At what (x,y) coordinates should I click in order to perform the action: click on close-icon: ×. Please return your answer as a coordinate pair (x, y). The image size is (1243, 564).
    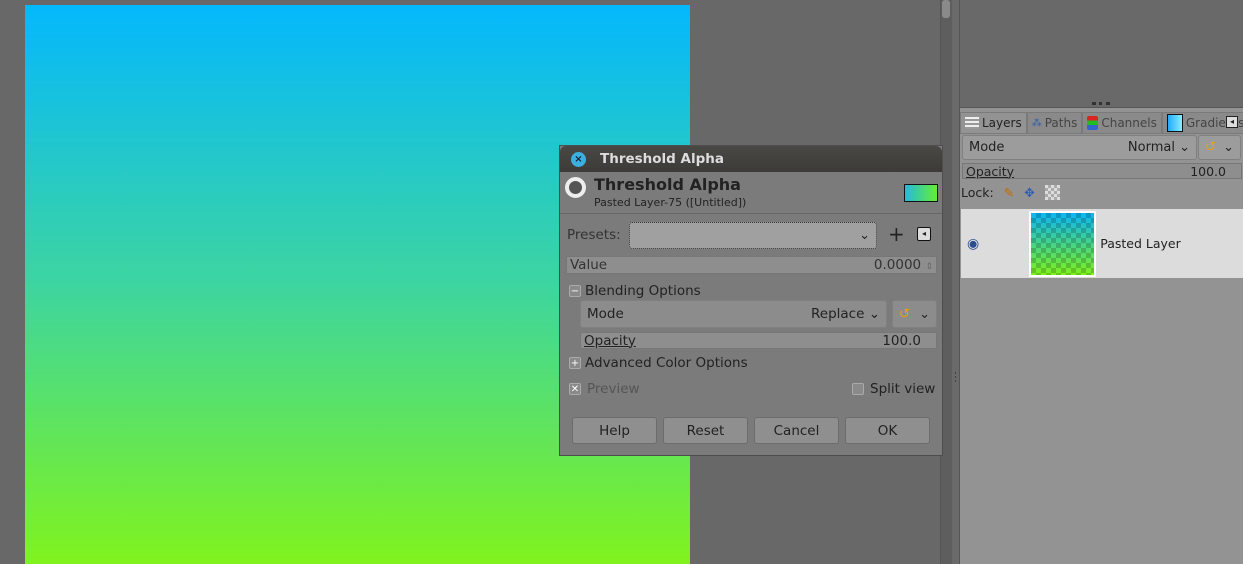
    Looking at the image, I should click on (578, 159).